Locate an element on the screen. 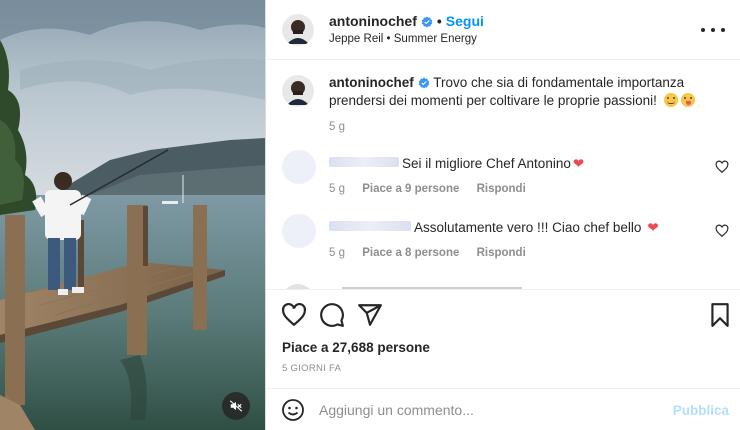  follow-button: Segui is located at coordinates (465, 21).